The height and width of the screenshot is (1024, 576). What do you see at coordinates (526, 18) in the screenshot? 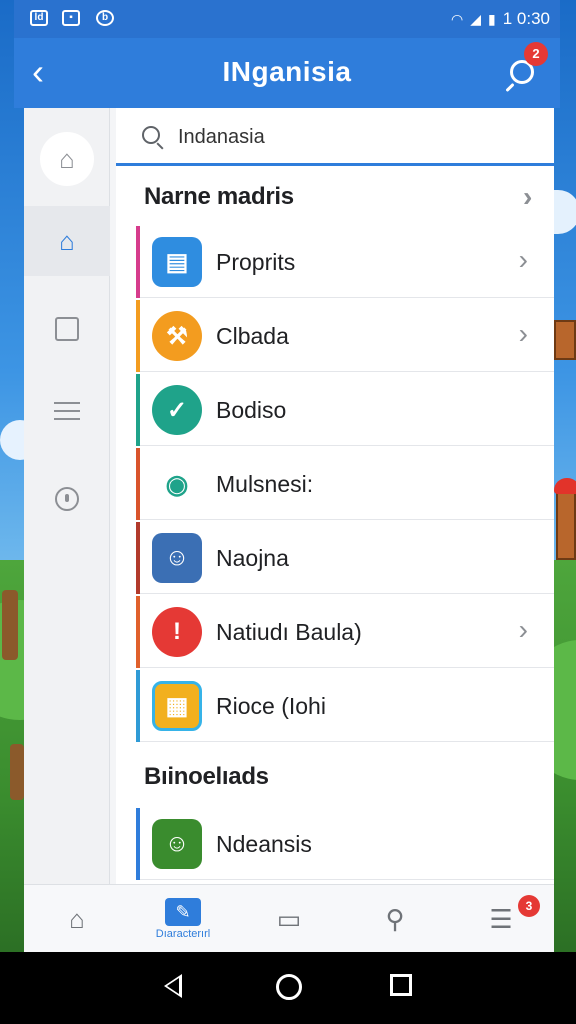
I see `status-time: 1 0:30` at bounding box center [526, 18].